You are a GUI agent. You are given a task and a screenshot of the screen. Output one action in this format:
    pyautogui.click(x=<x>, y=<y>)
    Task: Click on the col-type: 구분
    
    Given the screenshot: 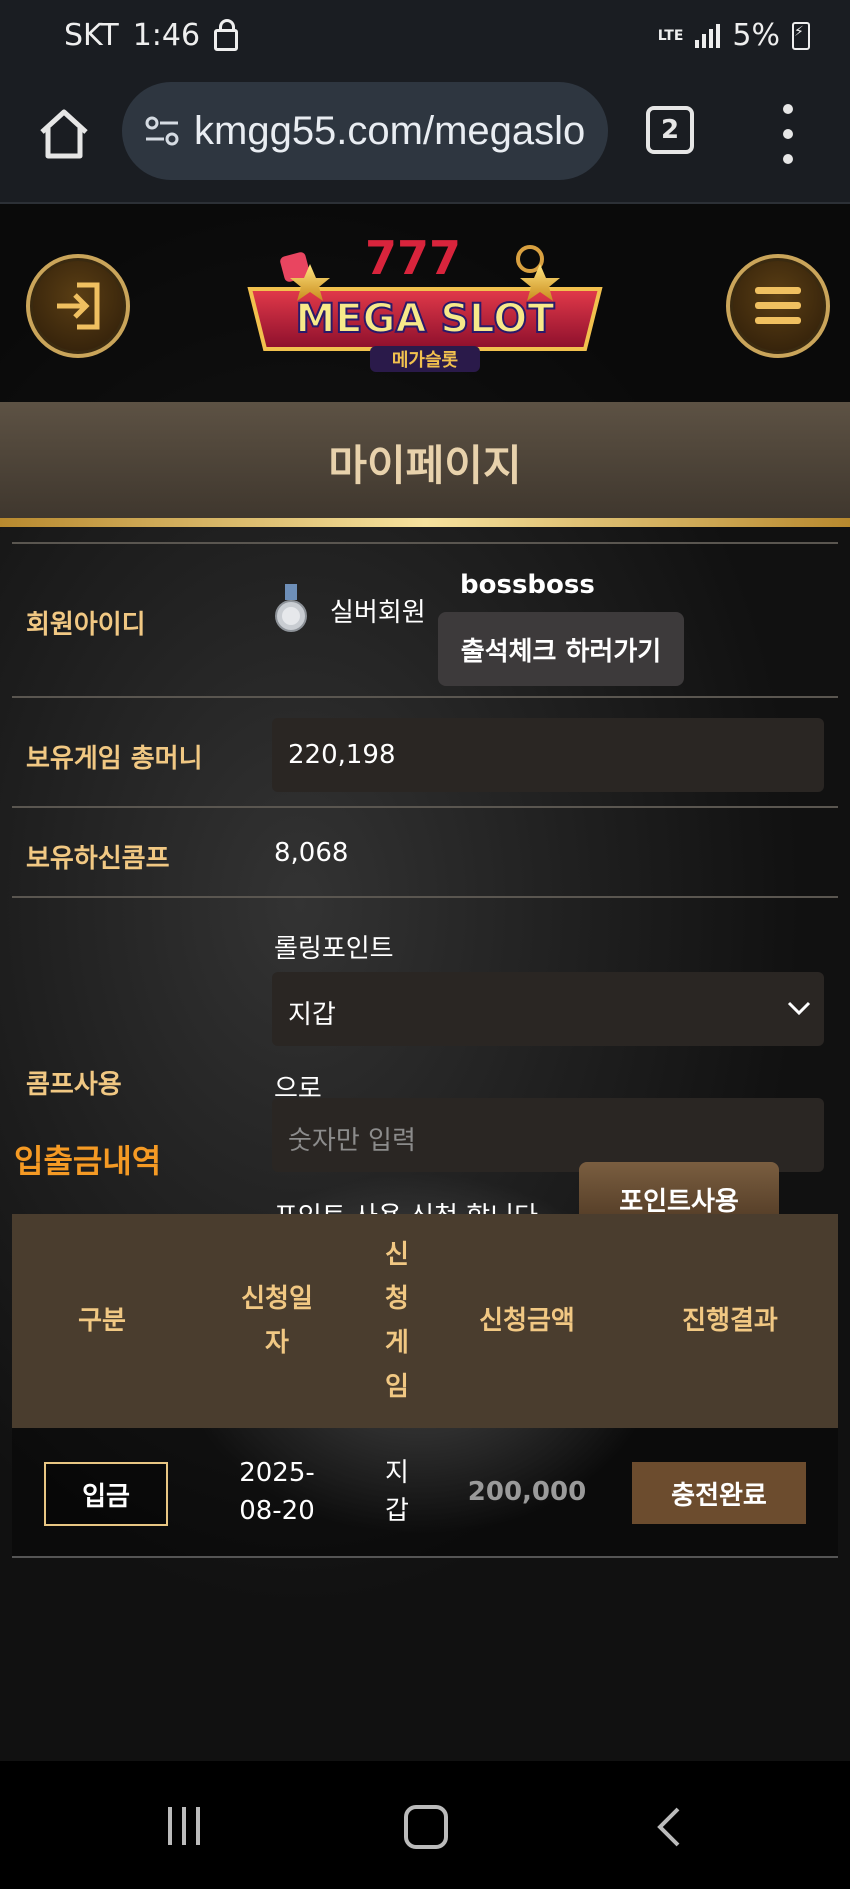 What is the action you would take?
    pyautogui.click(x=102, y=1321)
    